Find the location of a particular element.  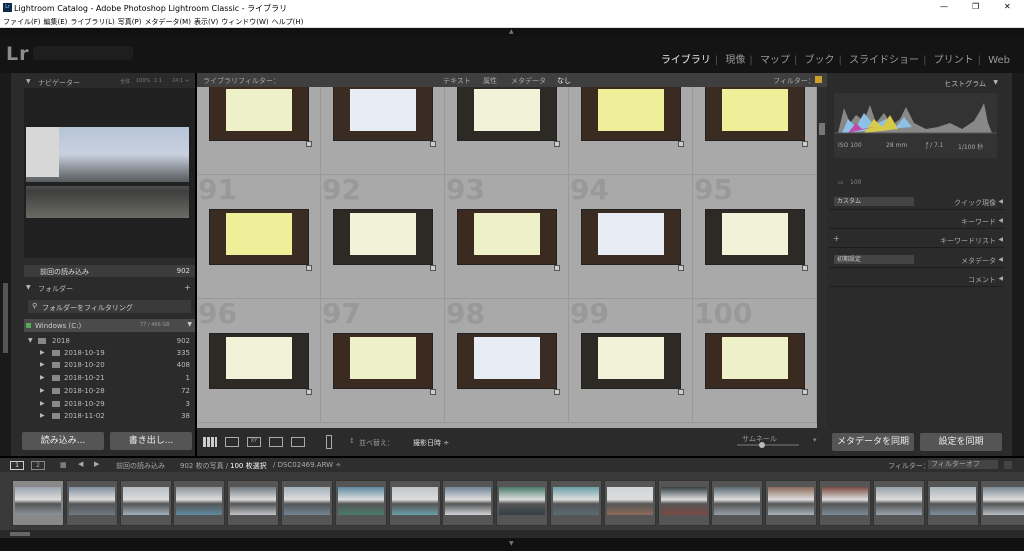

filter-tab-metadata: メタデータ is located at coordinates (528, 81).